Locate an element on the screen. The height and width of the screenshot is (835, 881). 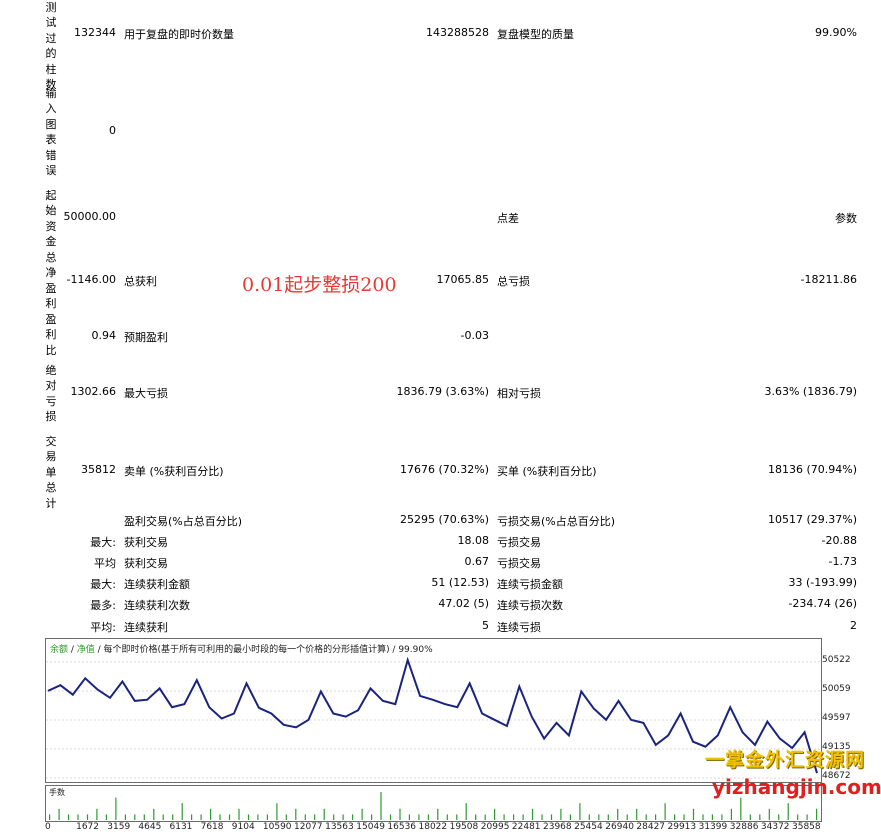
max-cons-wins-label: 连续获利金额 is located at coordinates (157, 584).